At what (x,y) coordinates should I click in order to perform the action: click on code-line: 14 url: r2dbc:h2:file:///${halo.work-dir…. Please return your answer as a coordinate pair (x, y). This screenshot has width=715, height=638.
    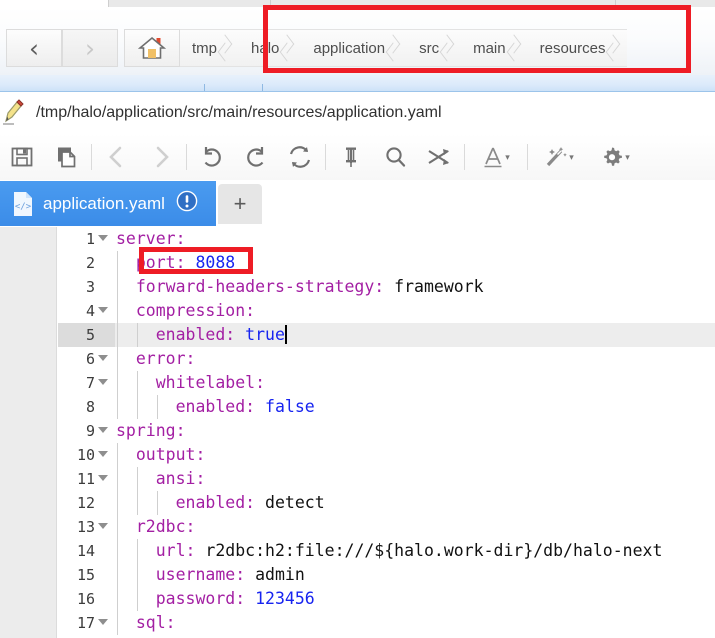
    Looking at the image, I should click on (386, 551).